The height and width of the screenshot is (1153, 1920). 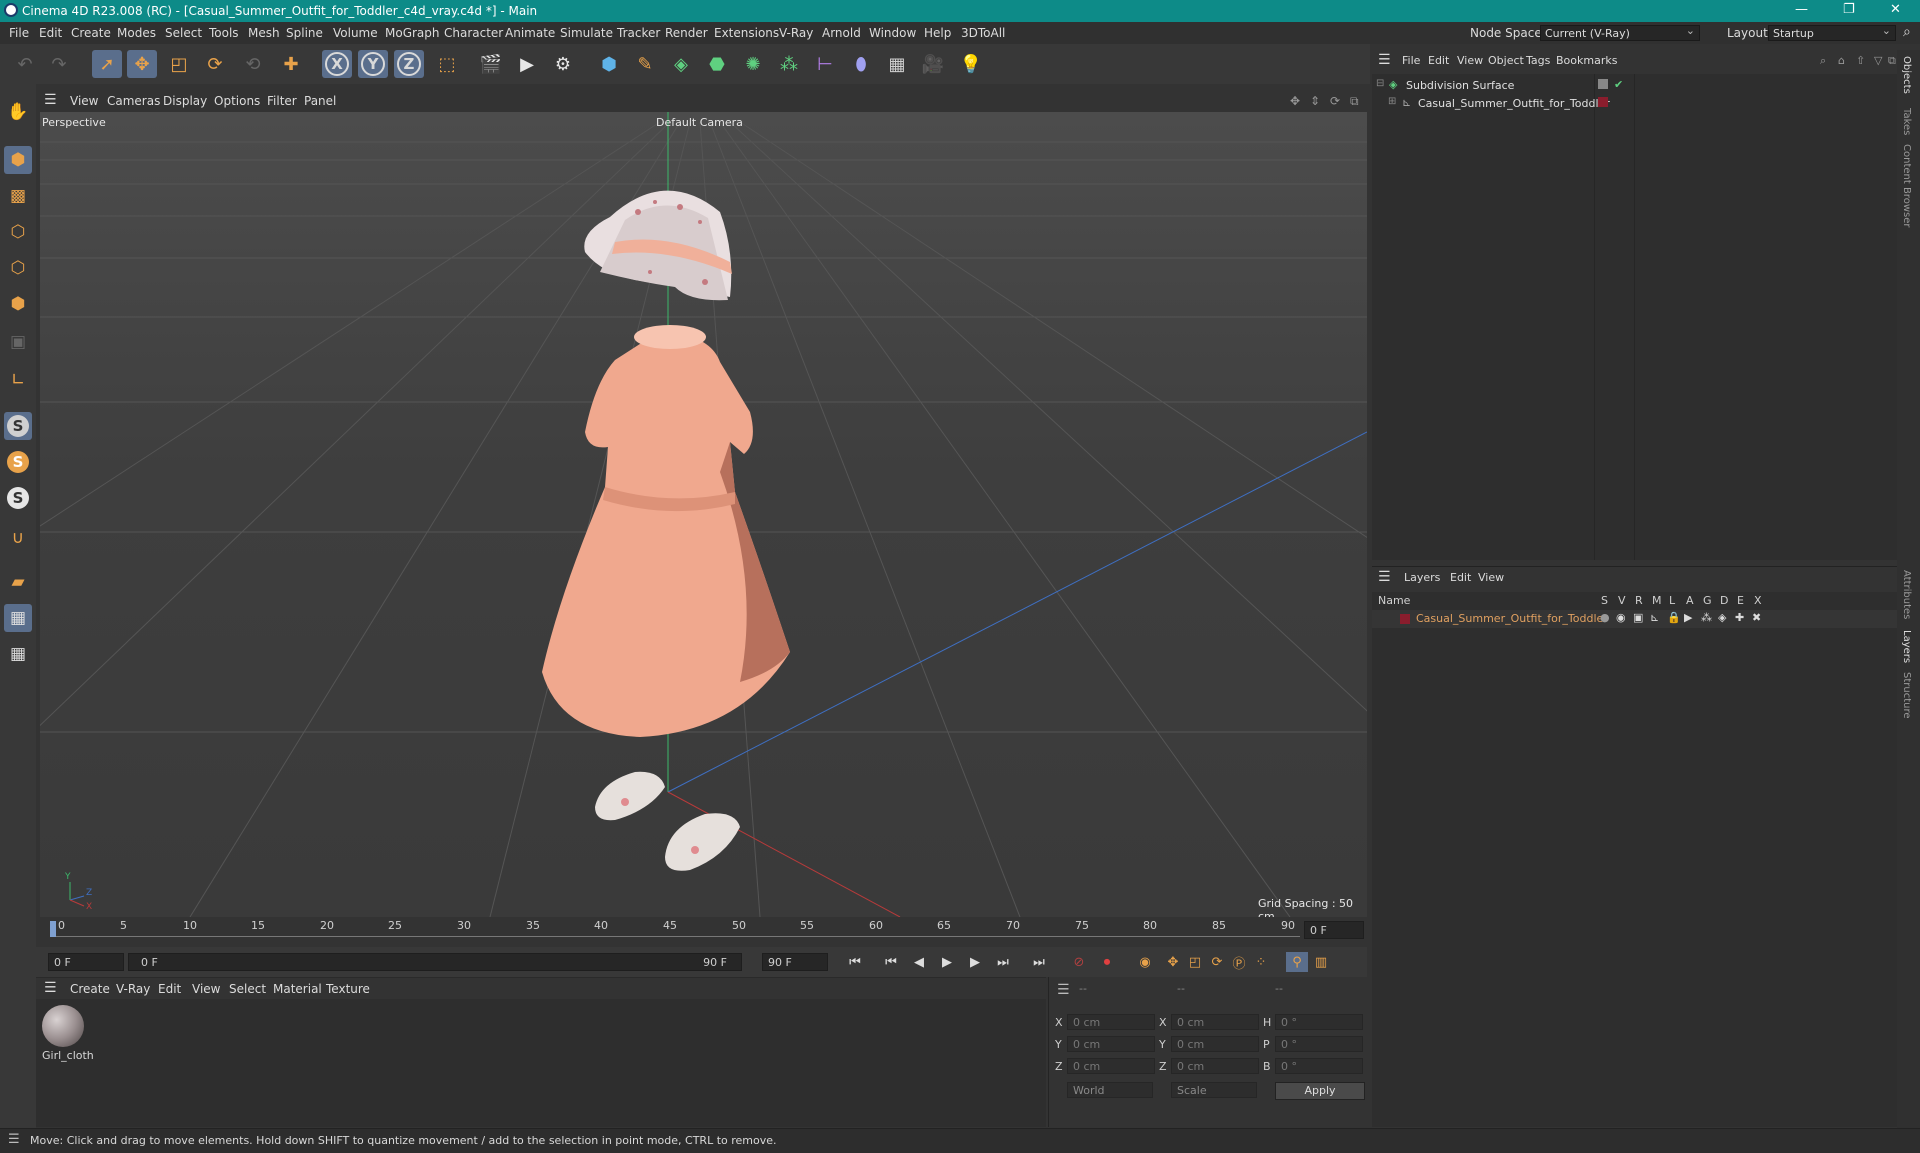 What do you see at coordinates (681, 64) in the screenshot?
I see `subdivision-icon: ◈` at bounding box center [681, 64].